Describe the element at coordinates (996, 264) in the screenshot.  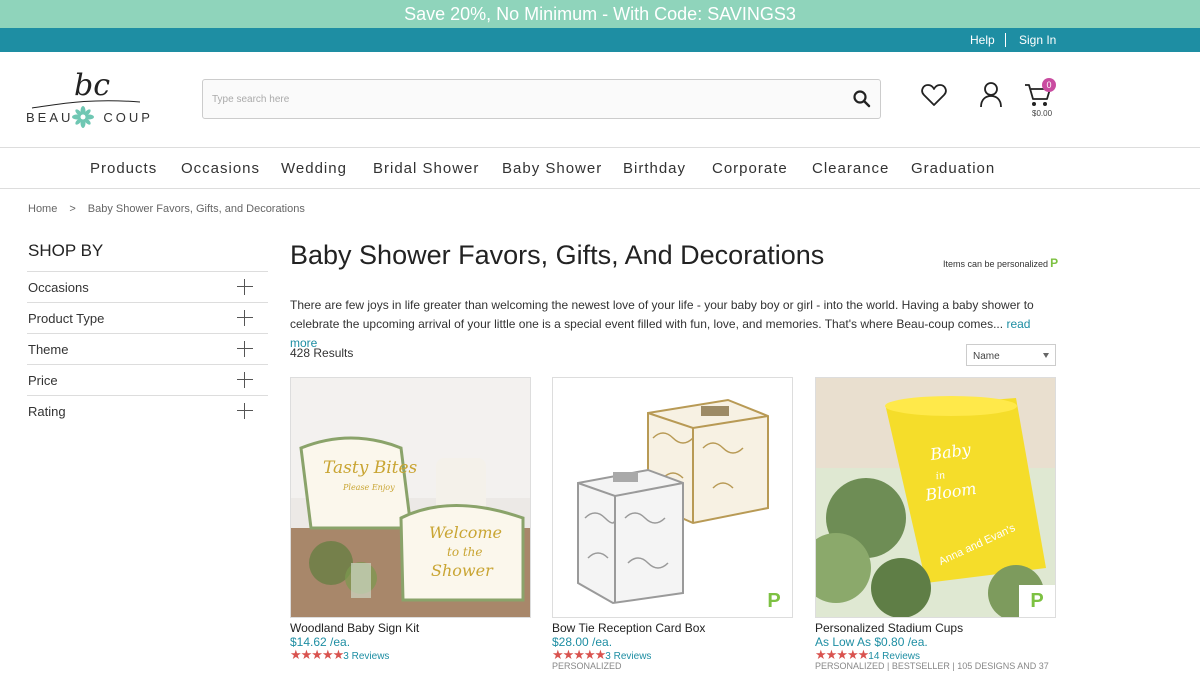
I see `personalization-note-text: Items can be personalized` at that location.